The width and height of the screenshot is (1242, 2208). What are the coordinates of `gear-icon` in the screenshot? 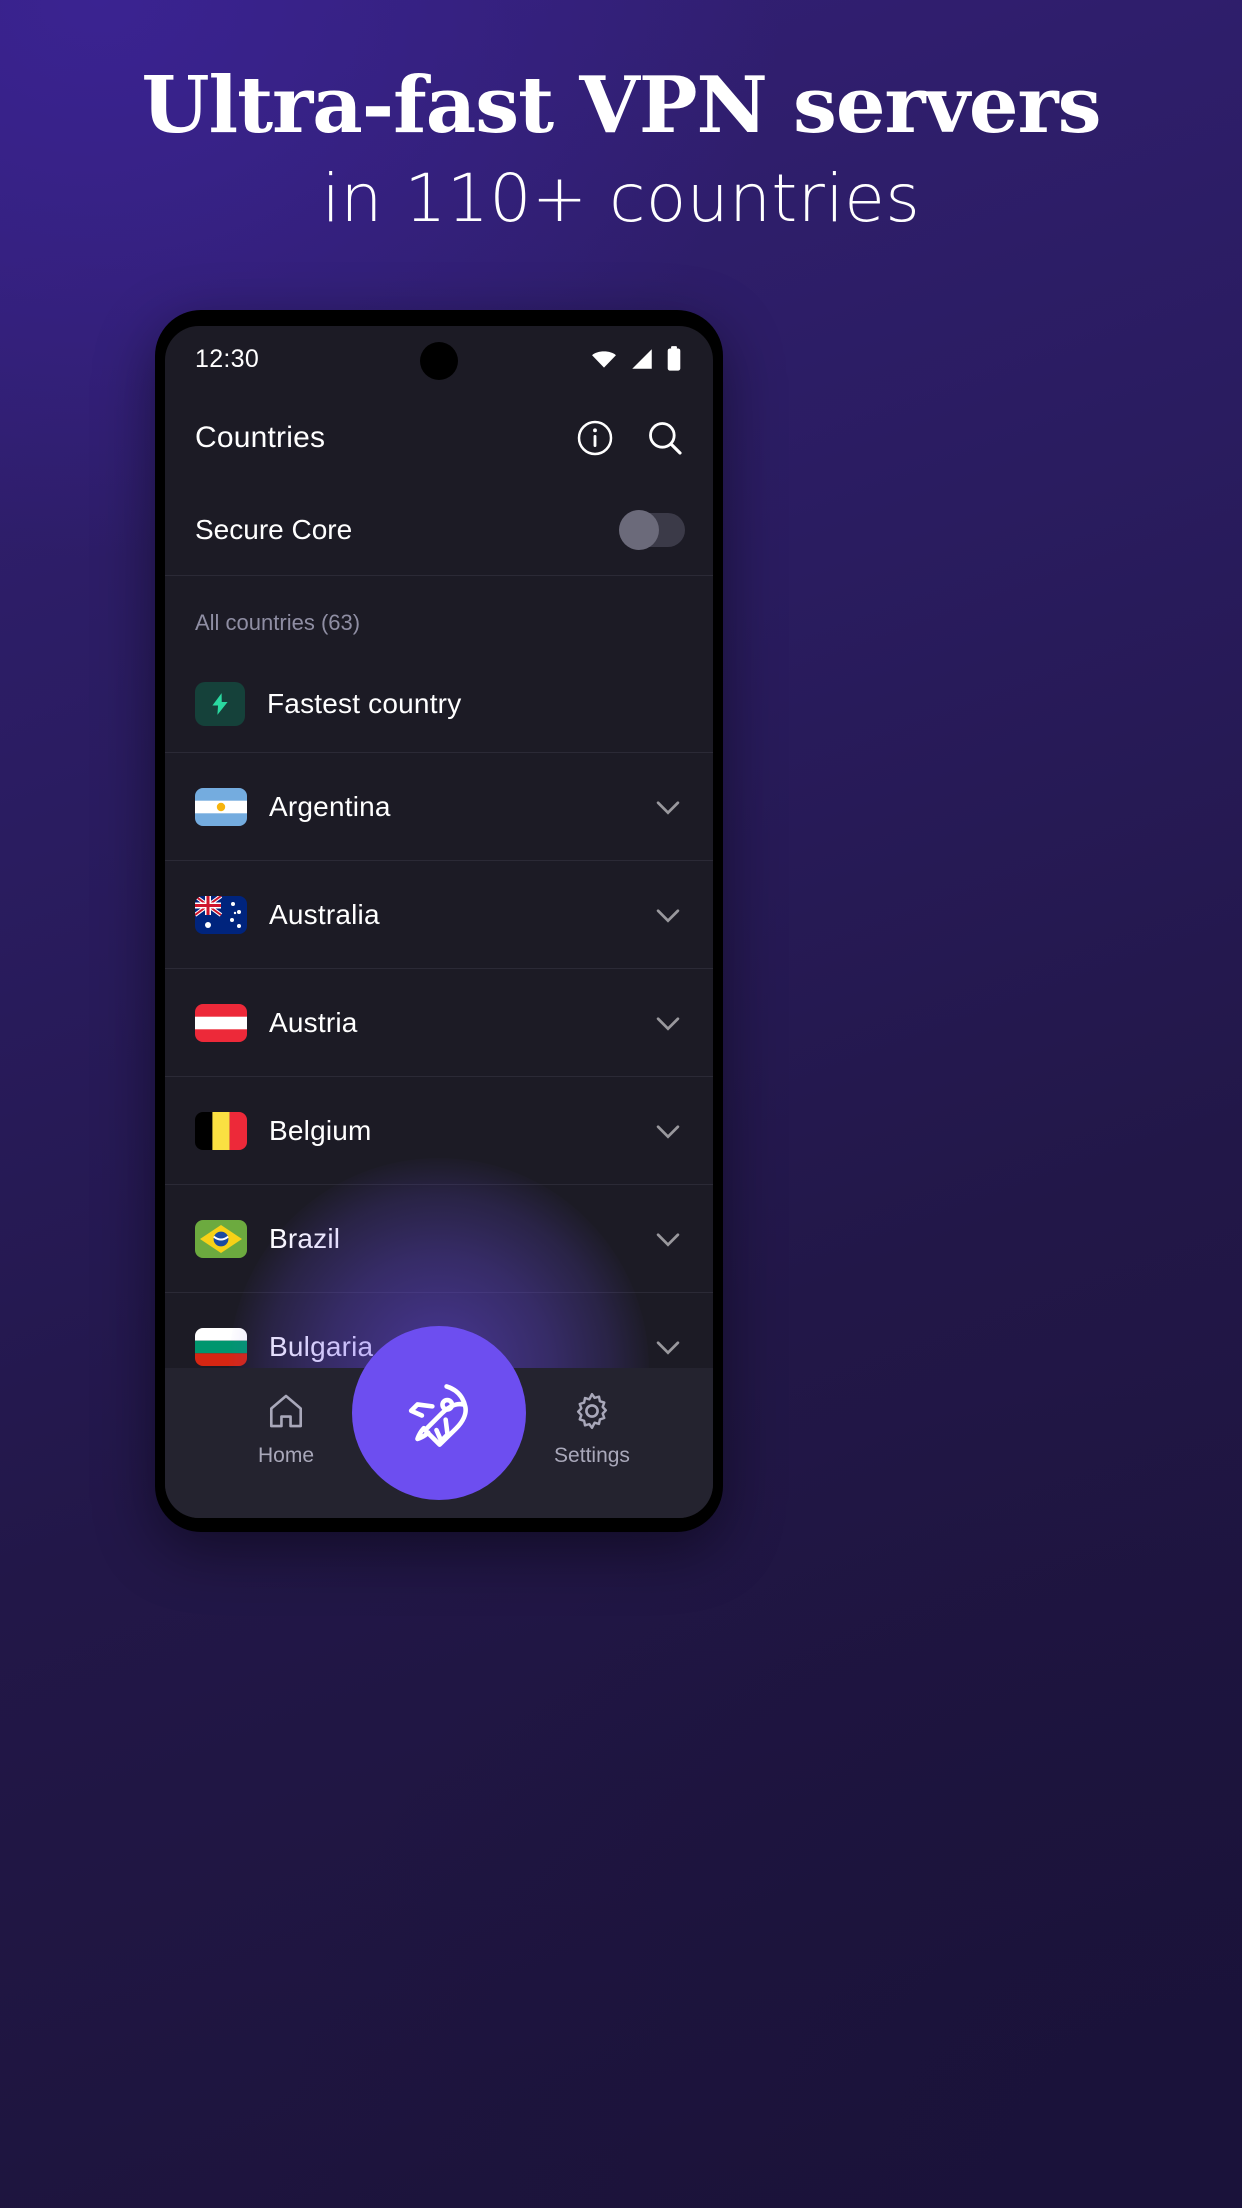 It's located at (592, 1411).